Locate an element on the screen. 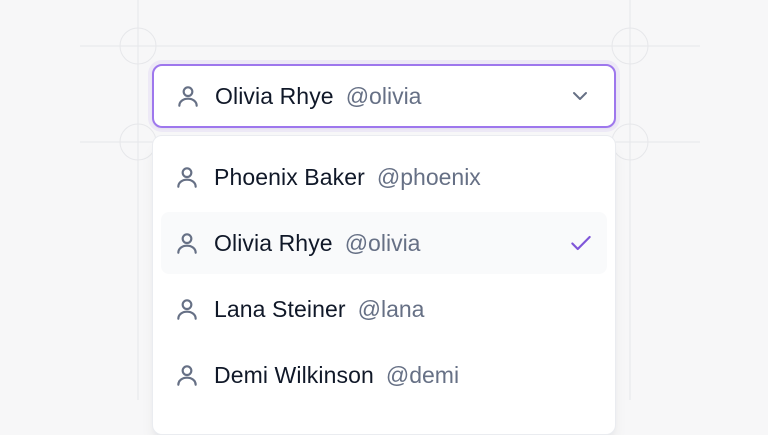 The image size is (768, 435). chevron-down-icon is located at coordinates (580, 96).